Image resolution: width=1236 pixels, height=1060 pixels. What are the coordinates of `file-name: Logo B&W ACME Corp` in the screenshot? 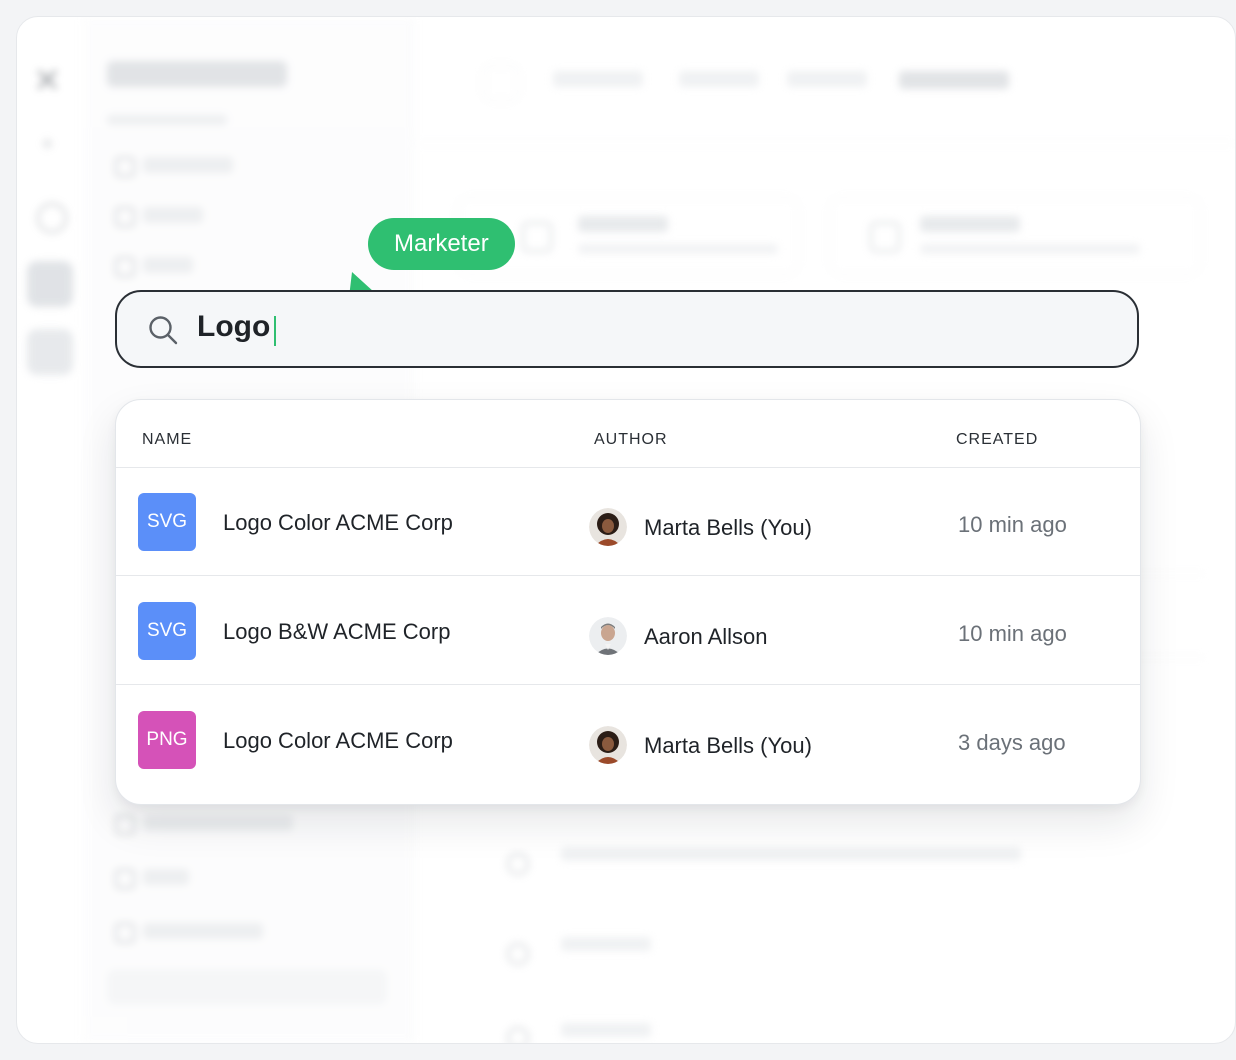 It's located at (337, 631).